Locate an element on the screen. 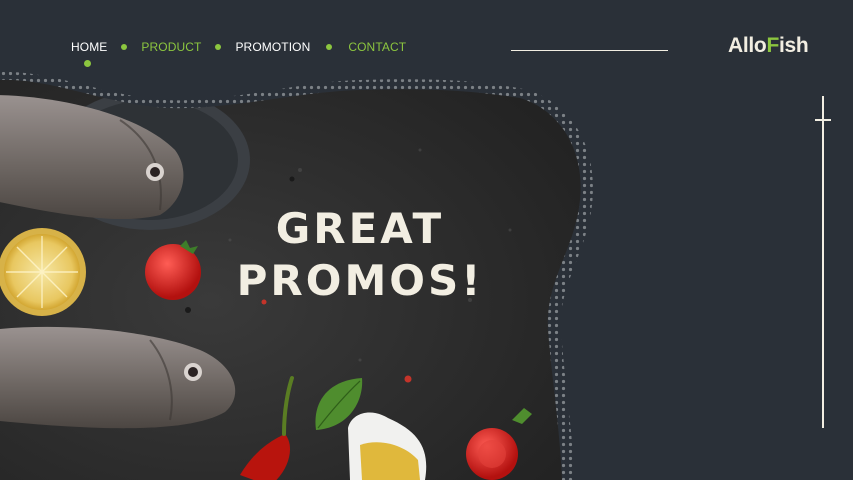 The width and height of the screenshot is (853, 480). logo-text-part1: Allo is located at coordinates (747, 45).